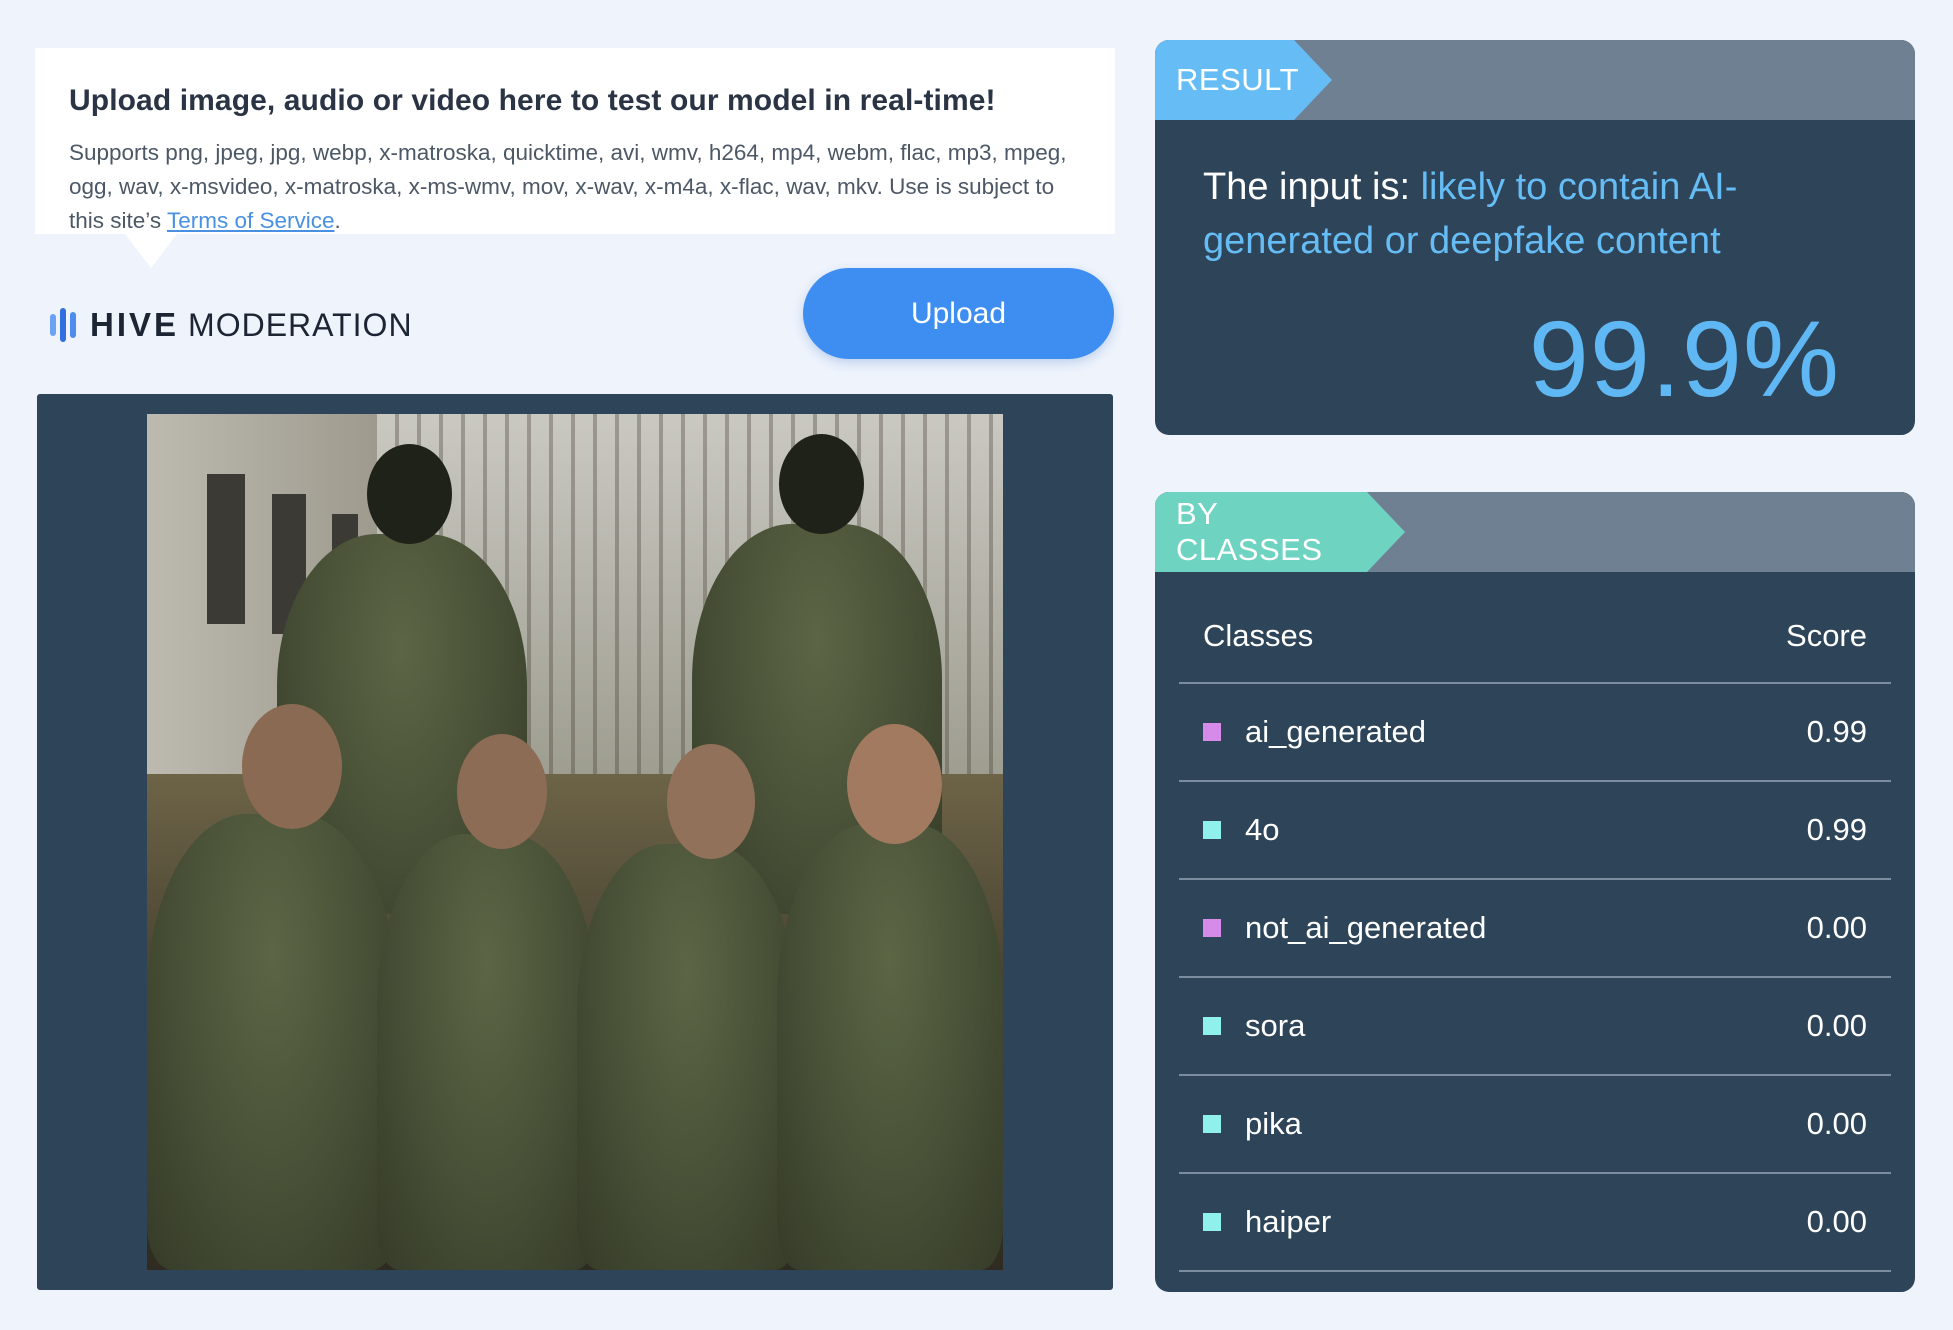  Describe the element at coordinates (251, 220) in the screenshot. I see `terms-of-service-link: Terms of Service` at that location.